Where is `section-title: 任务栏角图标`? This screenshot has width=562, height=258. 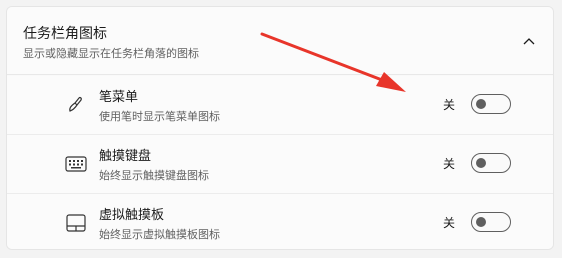 section-title: 任务栏角图标 is located at coordinates (65, 34).